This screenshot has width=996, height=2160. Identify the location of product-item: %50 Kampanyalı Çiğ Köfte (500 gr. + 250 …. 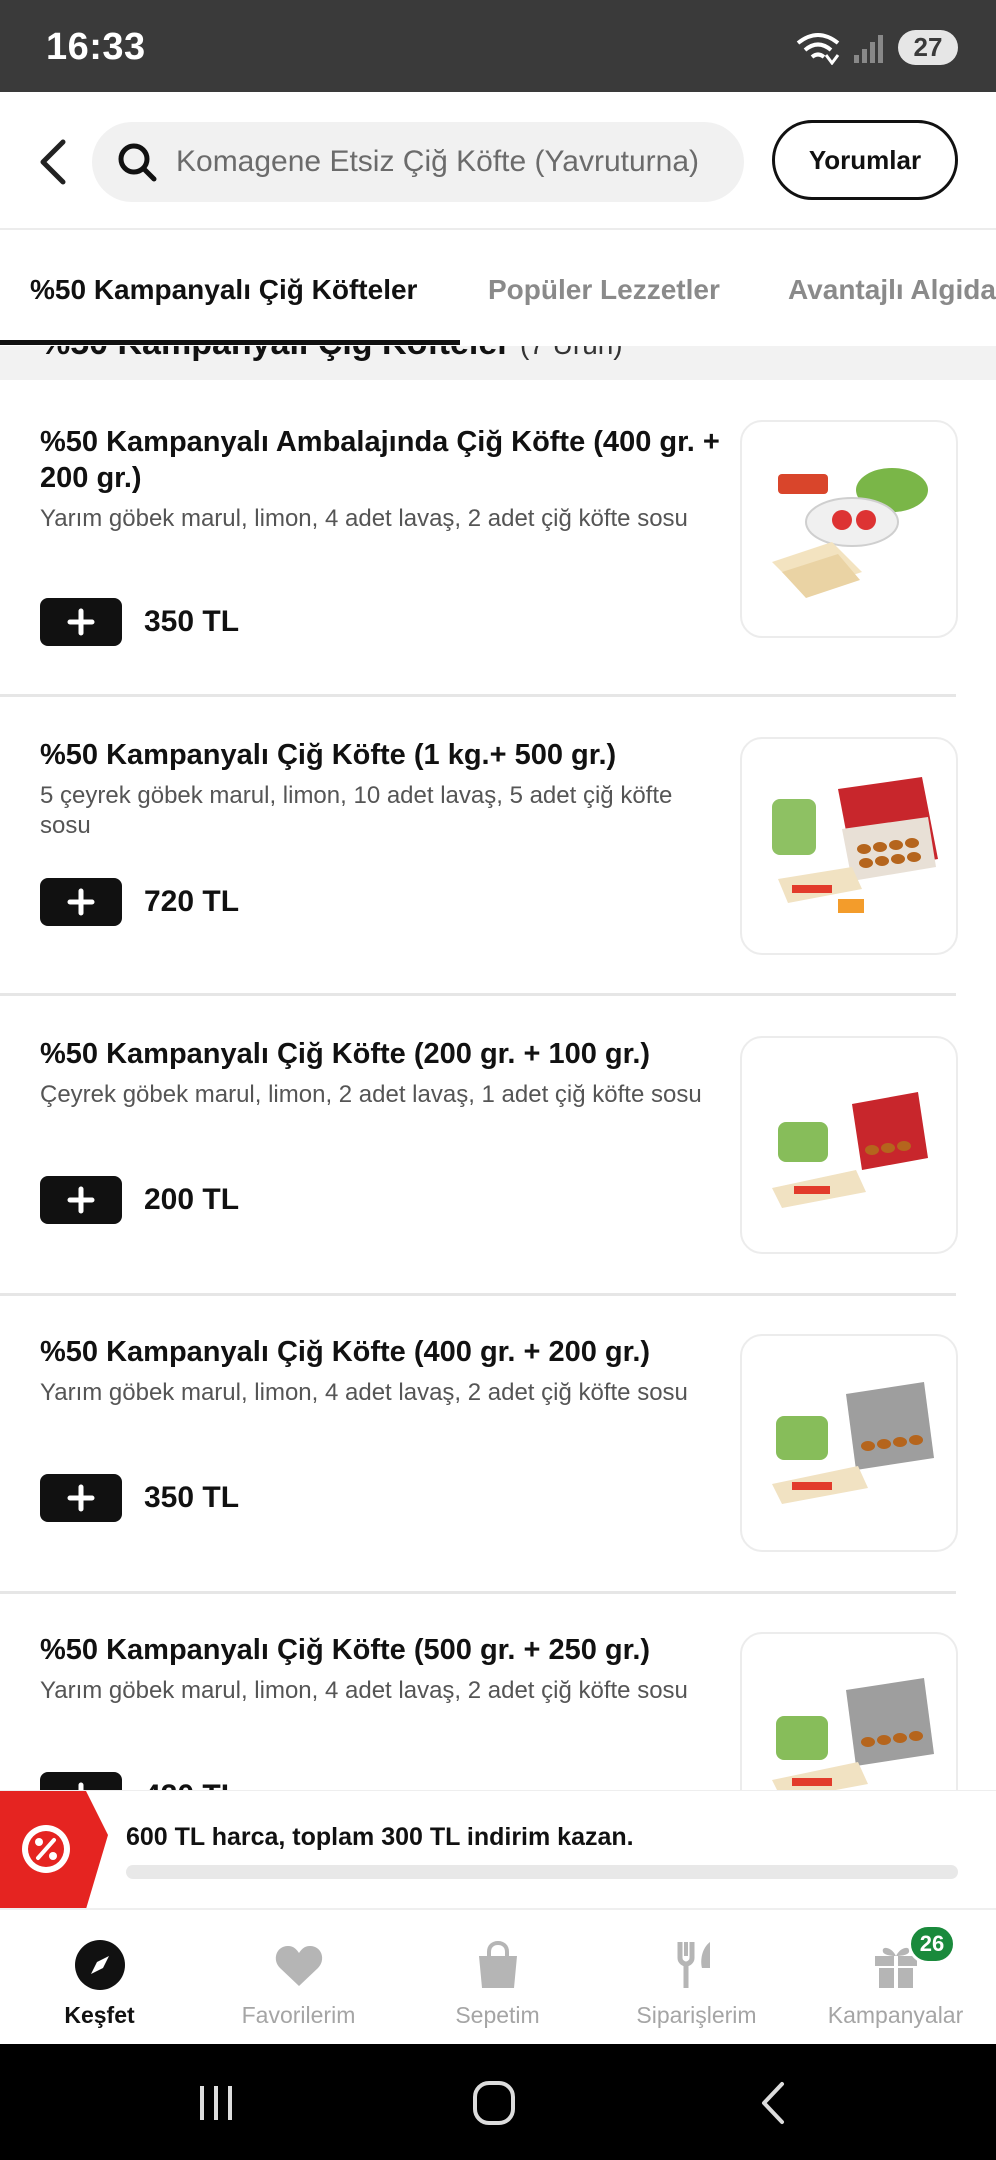
(498, 1691).